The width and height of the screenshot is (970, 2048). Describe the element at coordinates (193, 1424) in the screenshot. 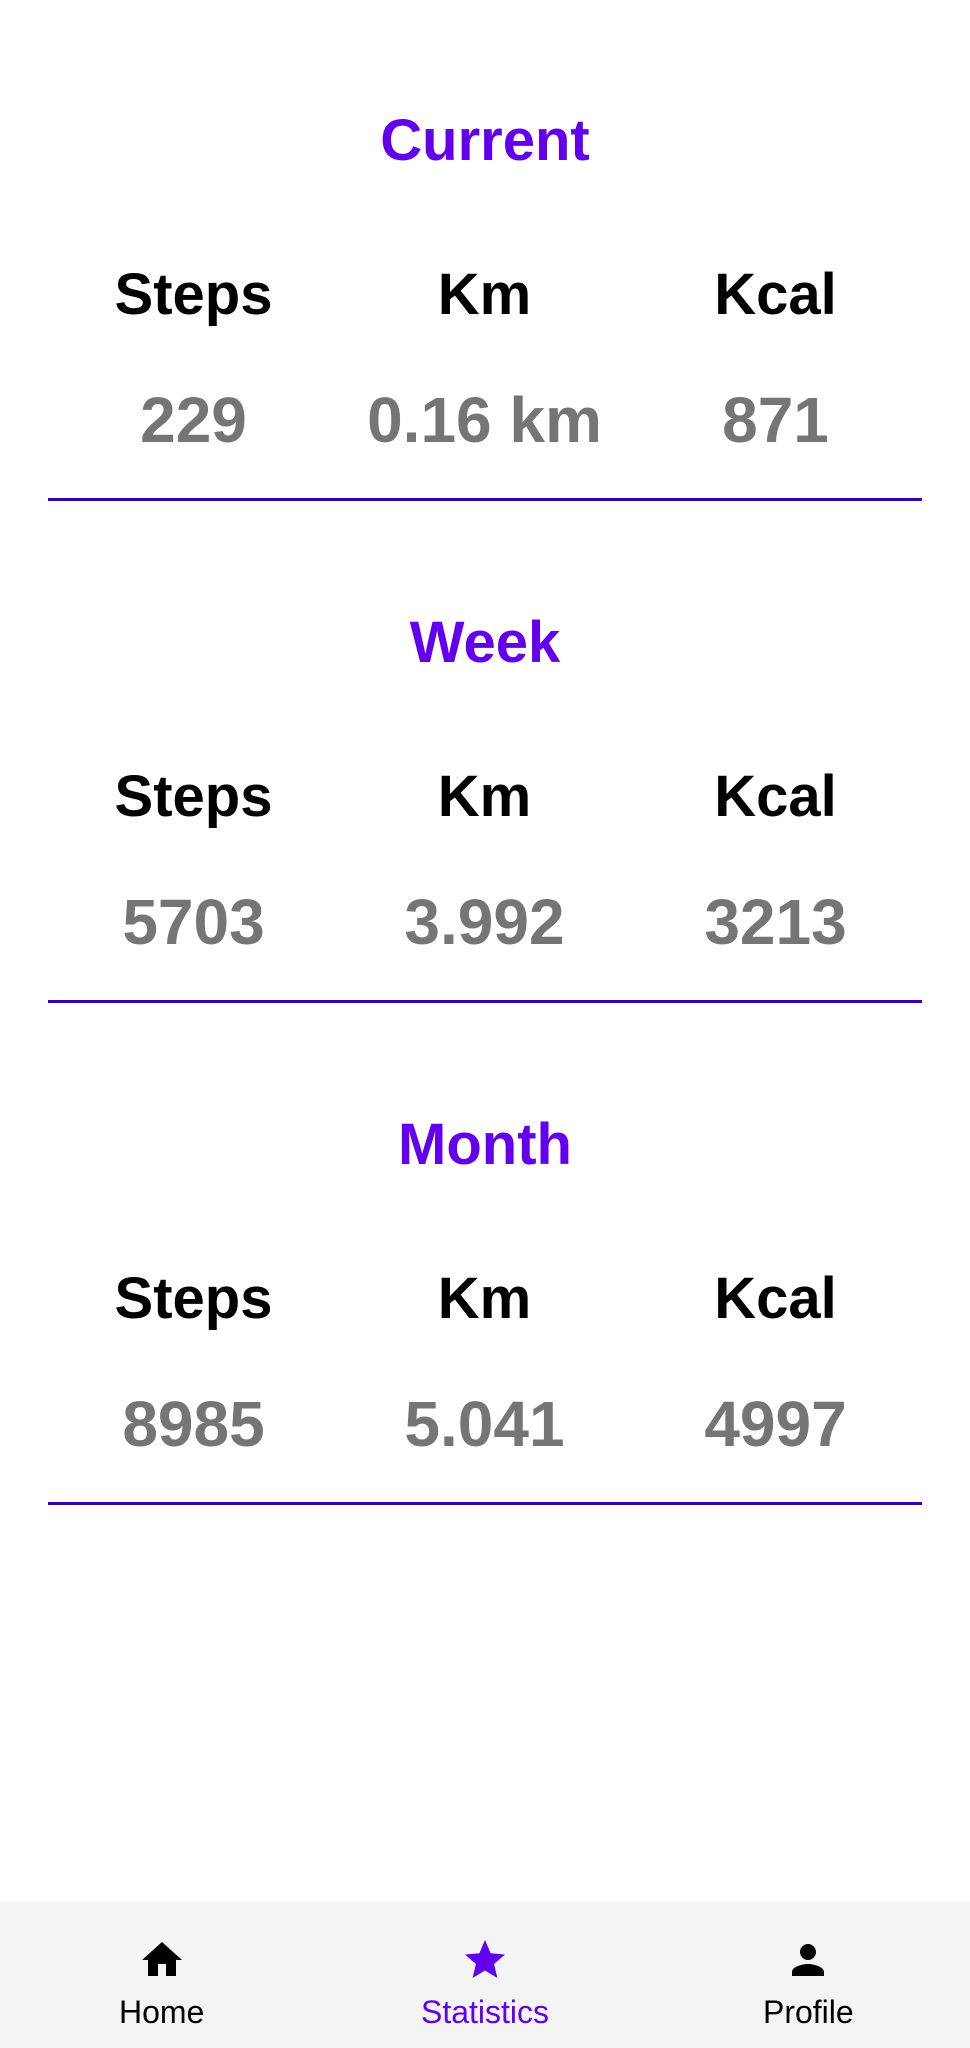

I see `steps-value: 8985` at that location.